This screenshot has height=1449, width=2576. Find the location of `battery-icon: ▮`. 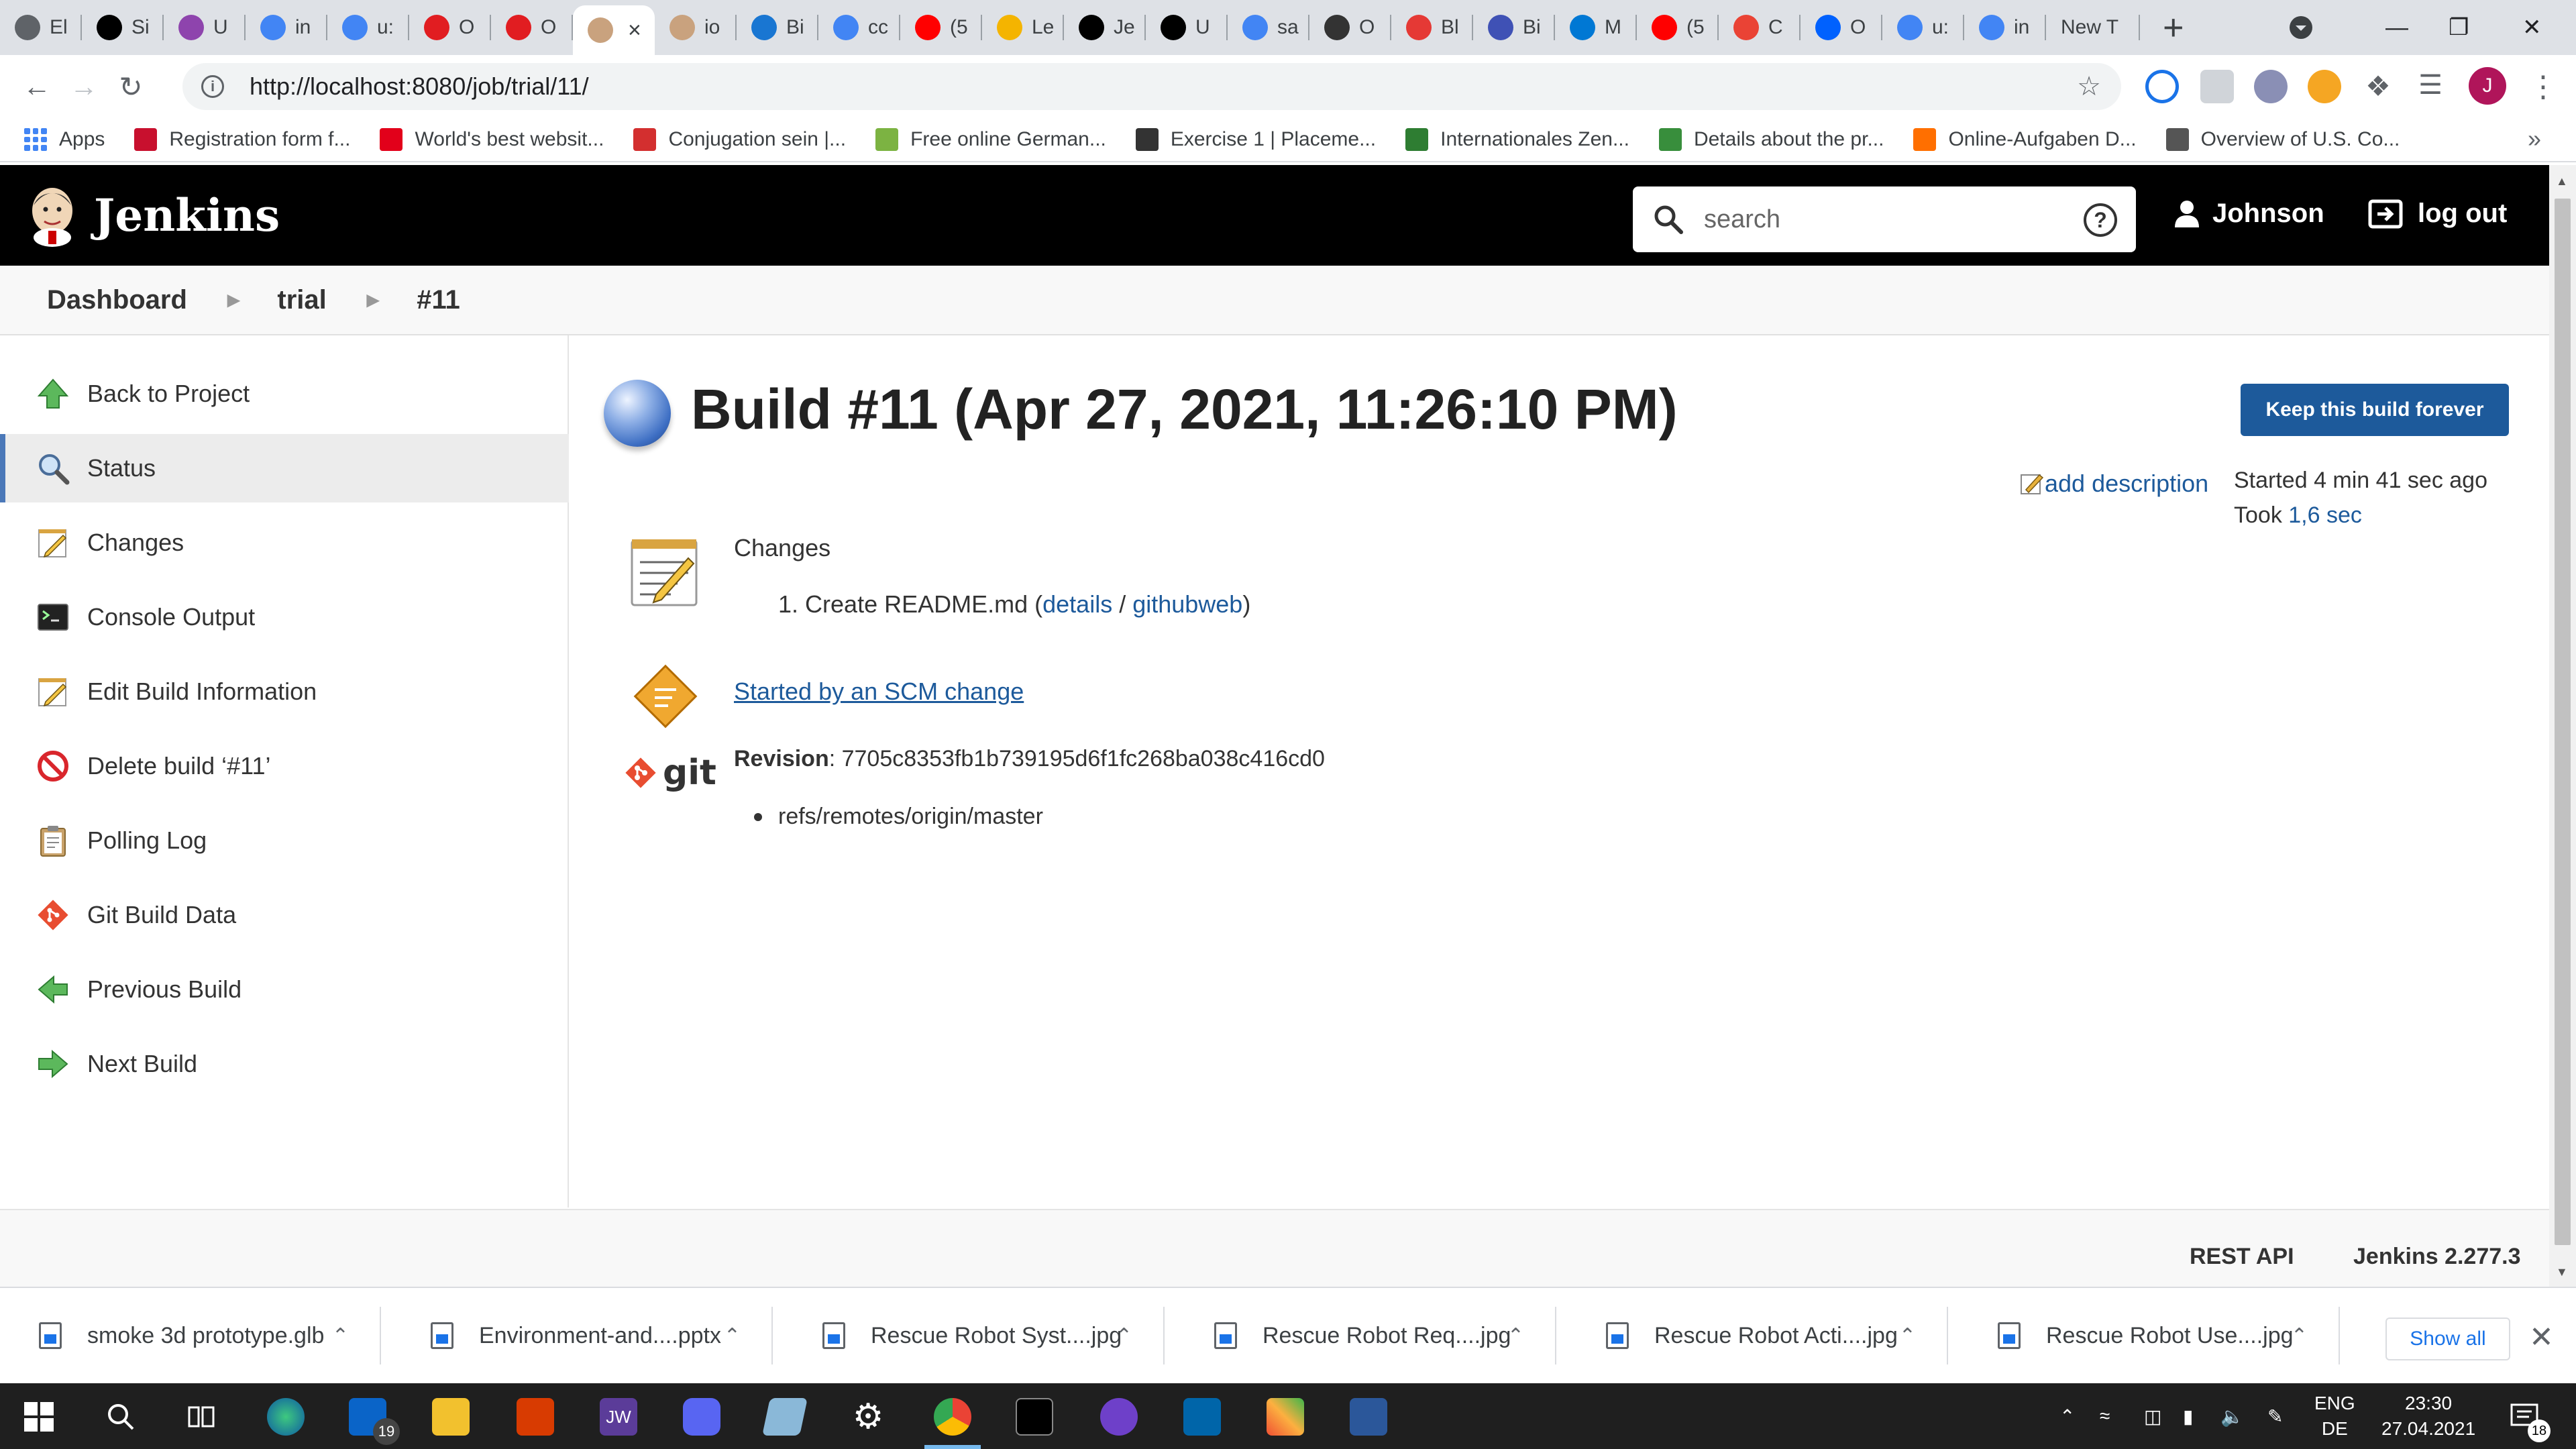

battery-icon: ▮ is located at coordinates (2188, 1416).